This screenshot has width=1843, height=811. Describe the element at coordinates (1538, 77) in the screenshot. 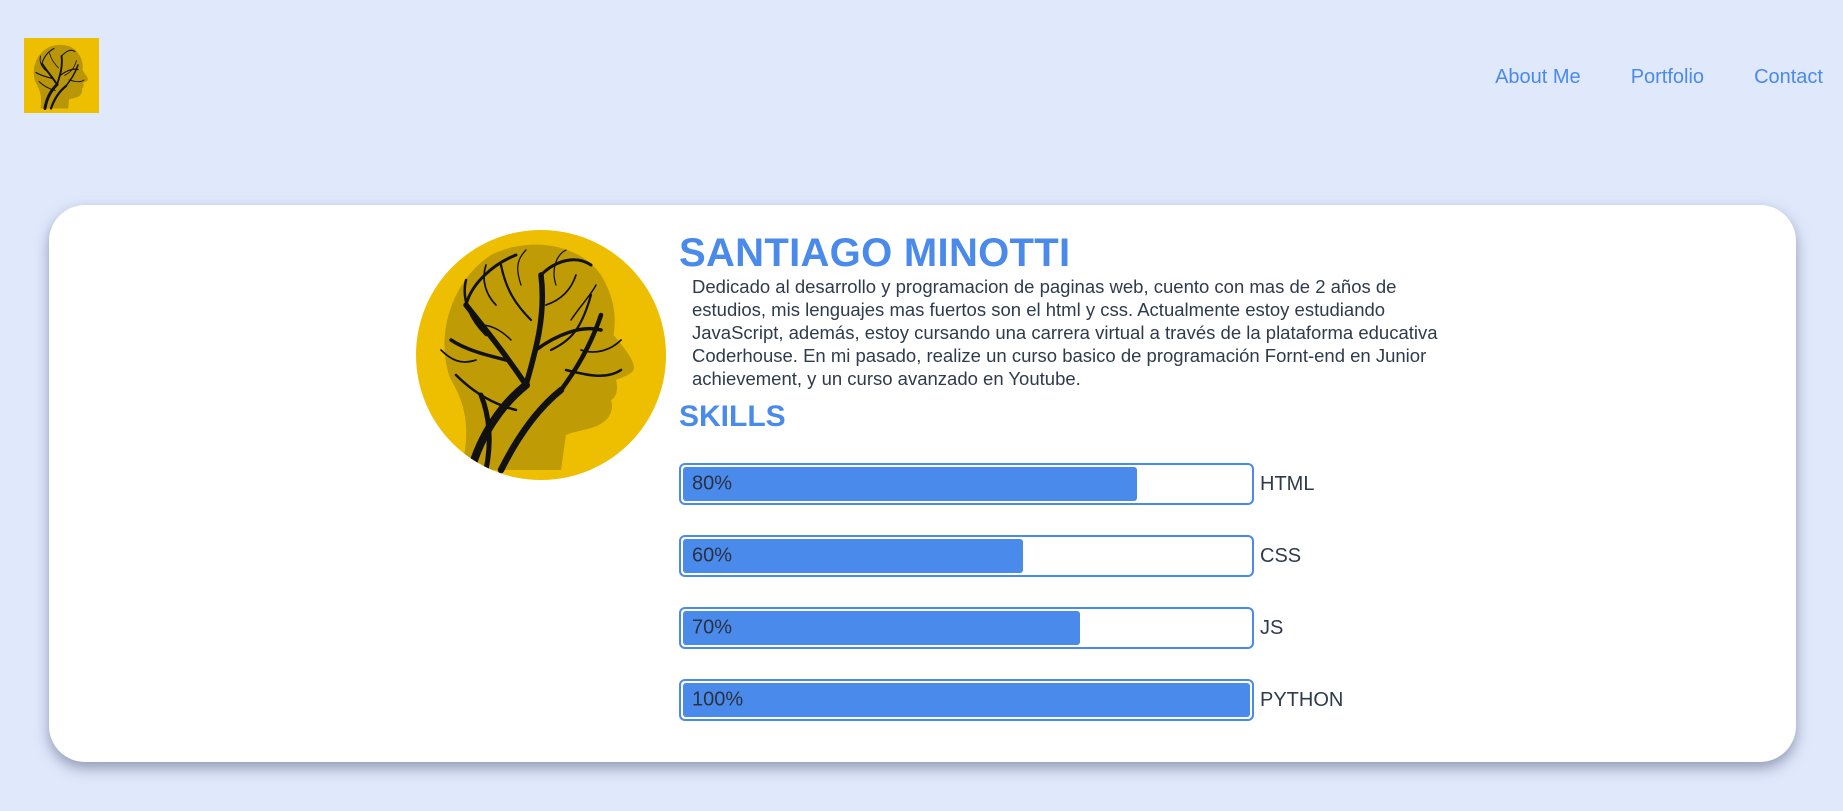

I see `nav-link-about-me: About Me` at that location.